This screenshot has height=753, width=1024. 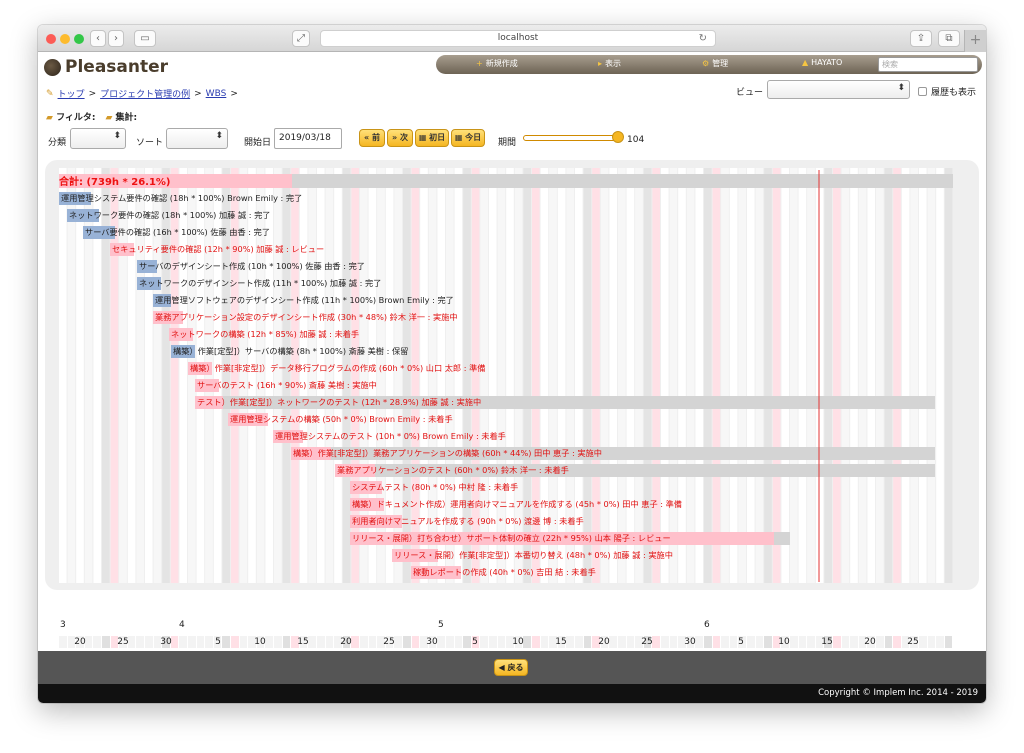 I want to click on task-label: セキュリティ要件の確認 (12h * 90%) 加藤 誠 : レビュー, so click(x=218, y=249).